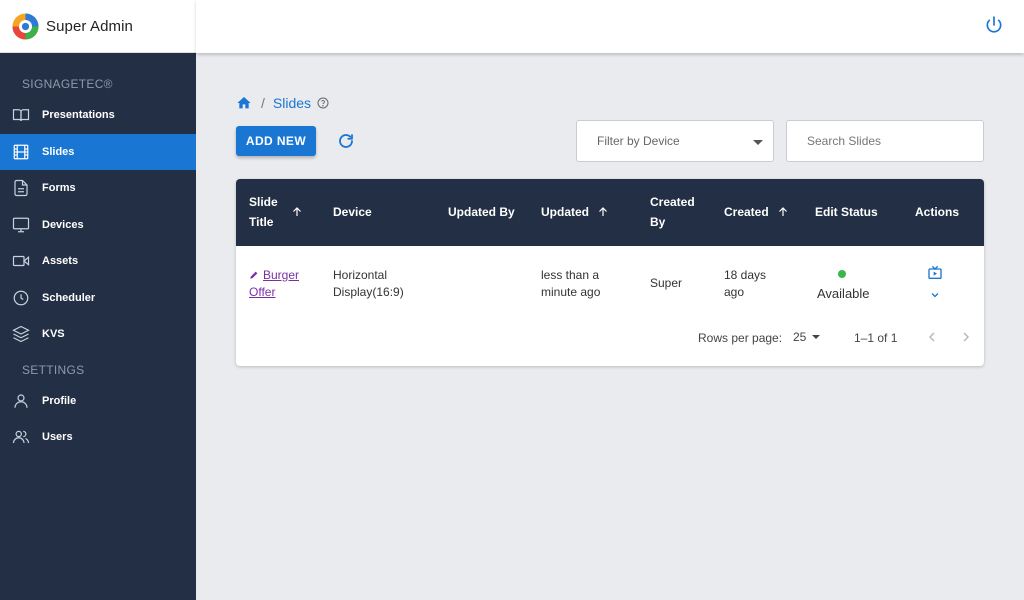  I want to click on chevron-right-icon, so click(966, 337).